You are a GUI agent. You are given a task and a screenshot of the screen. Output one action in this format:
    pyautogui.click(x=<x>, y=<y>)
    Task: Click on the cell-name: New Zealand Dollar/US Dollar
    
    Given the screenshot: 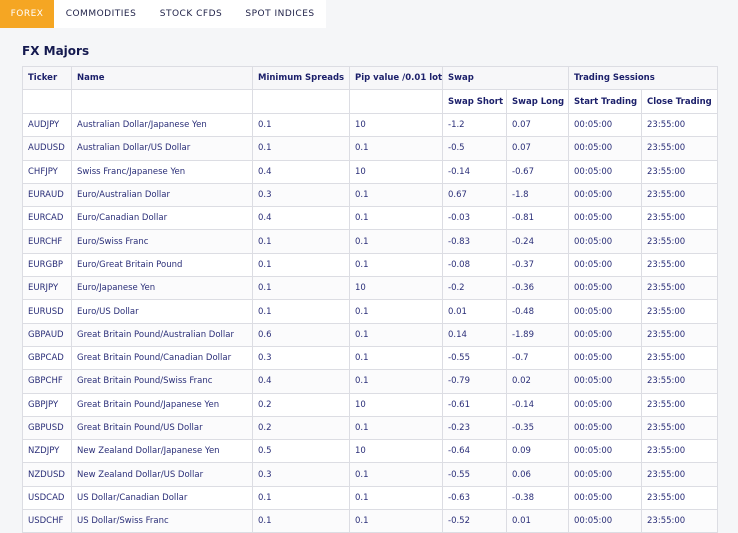 What is the action you would take?
    pyautogui.click(x=162, y=474)
    